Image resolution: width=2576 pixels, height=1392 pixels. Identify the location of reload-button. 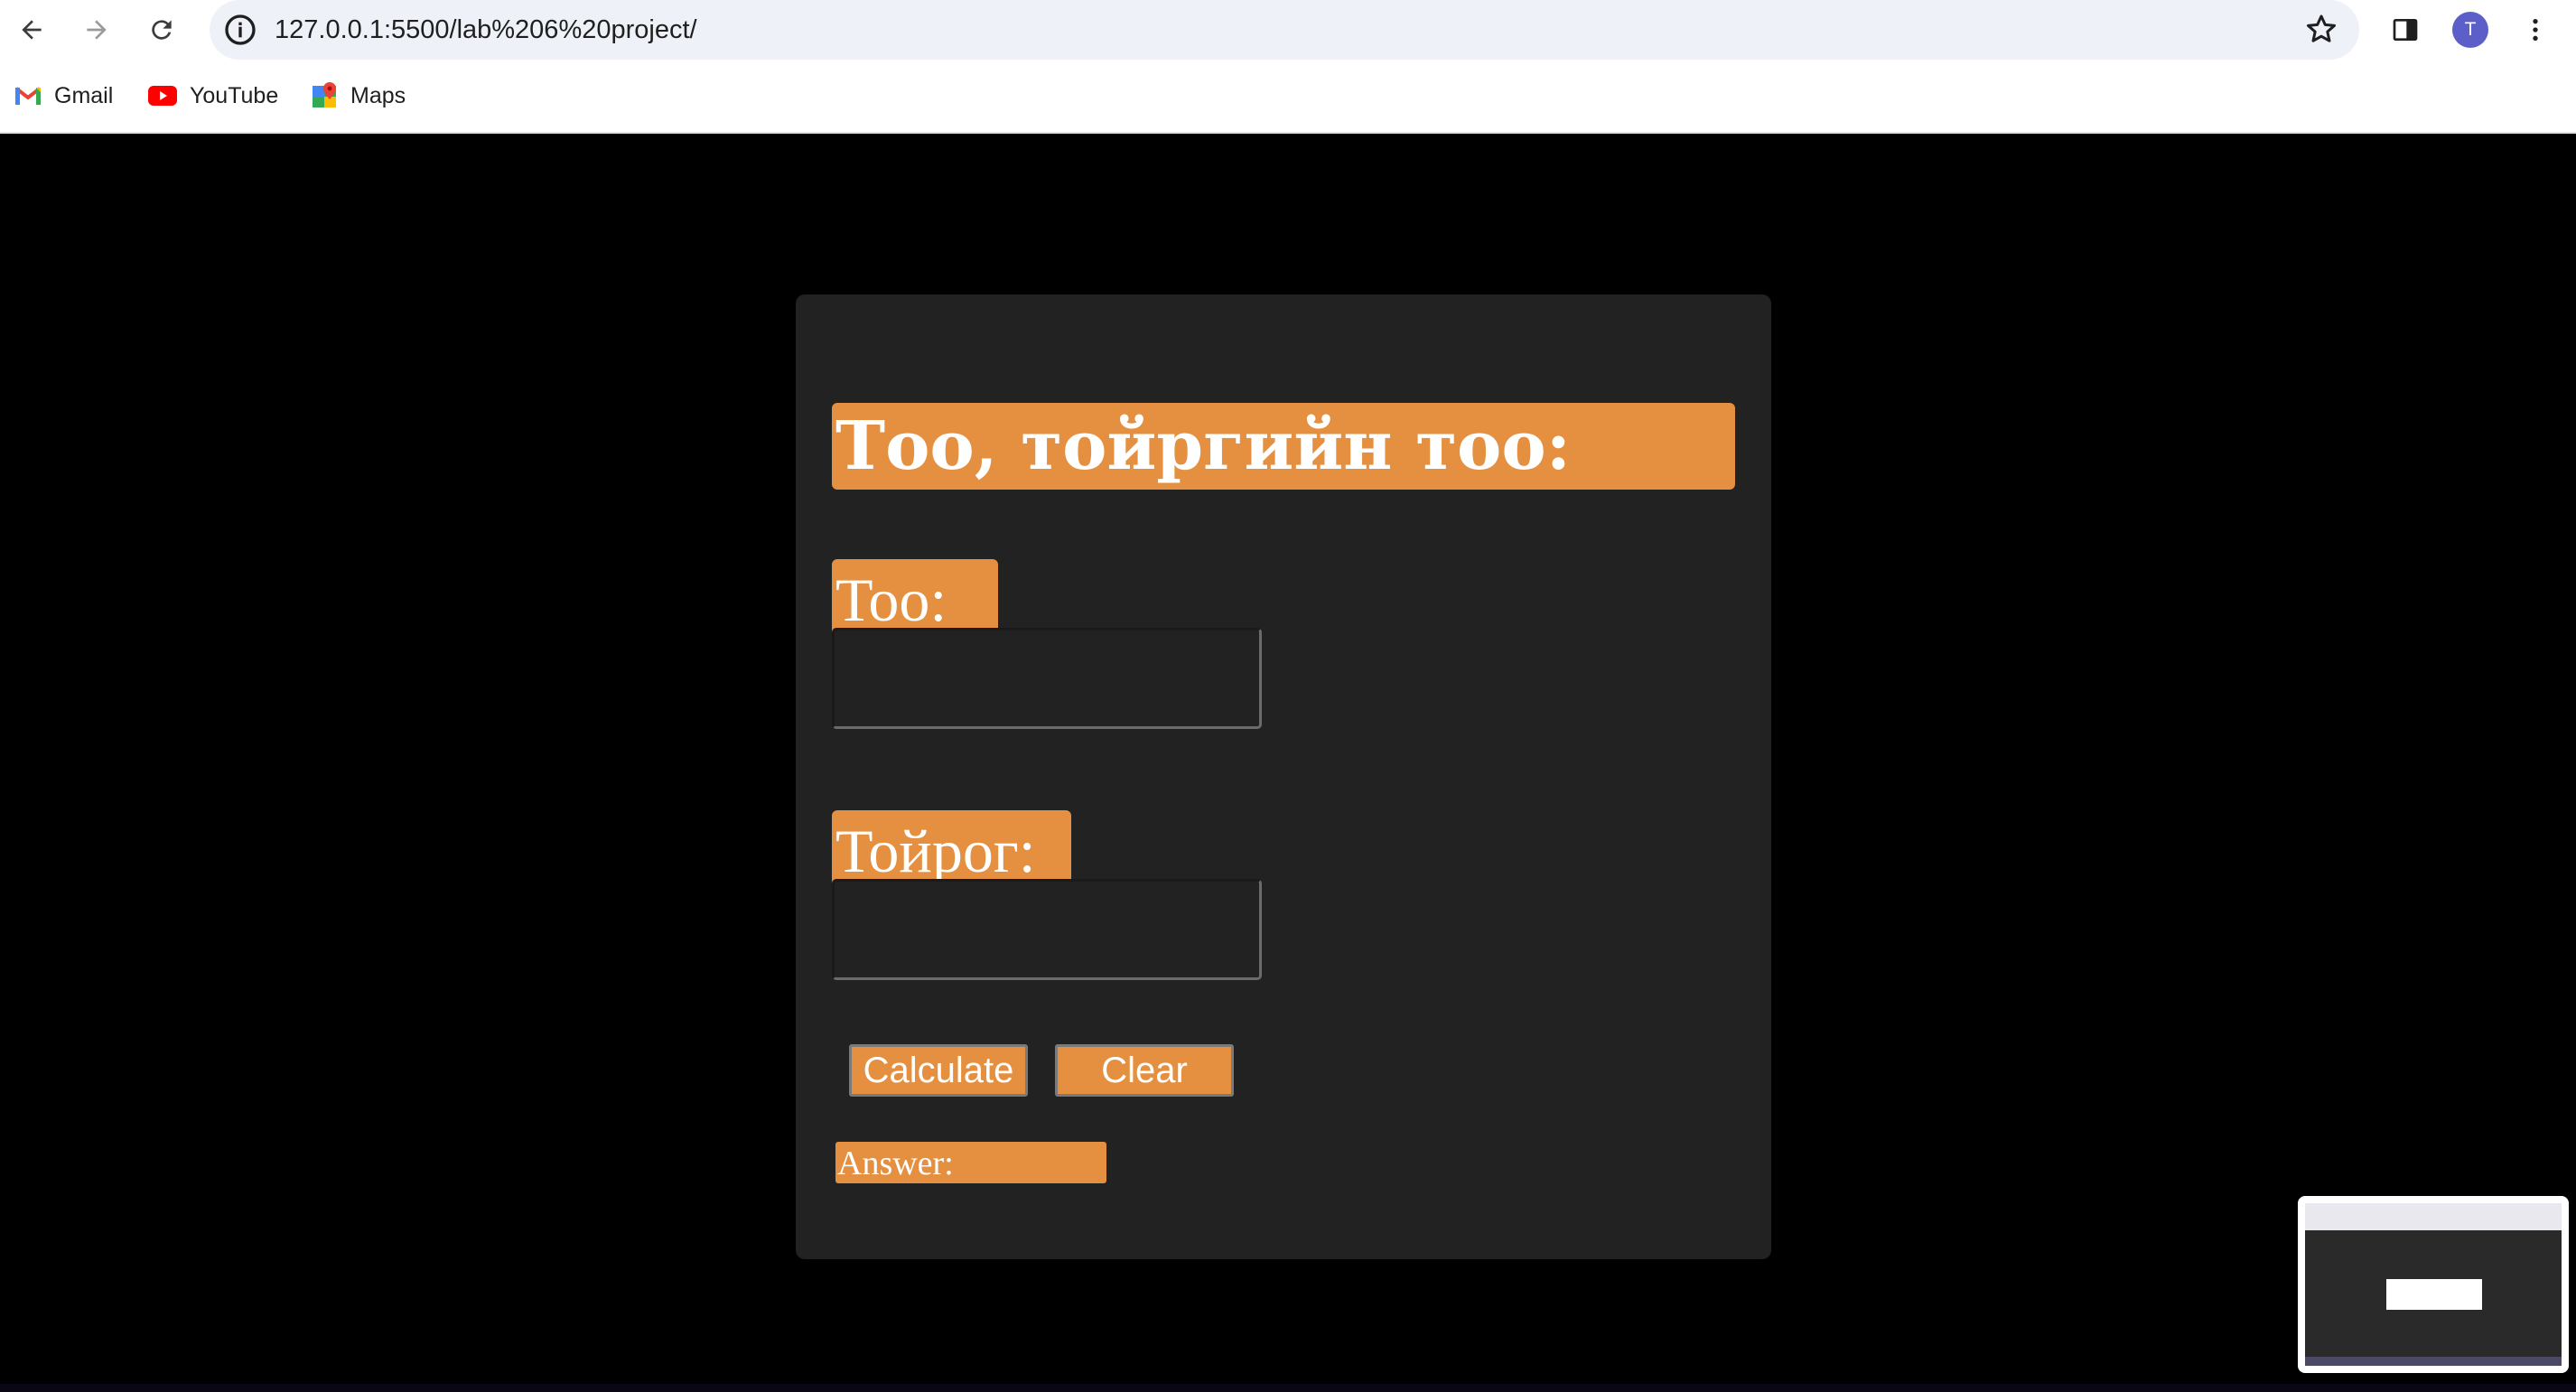
(161, 29).